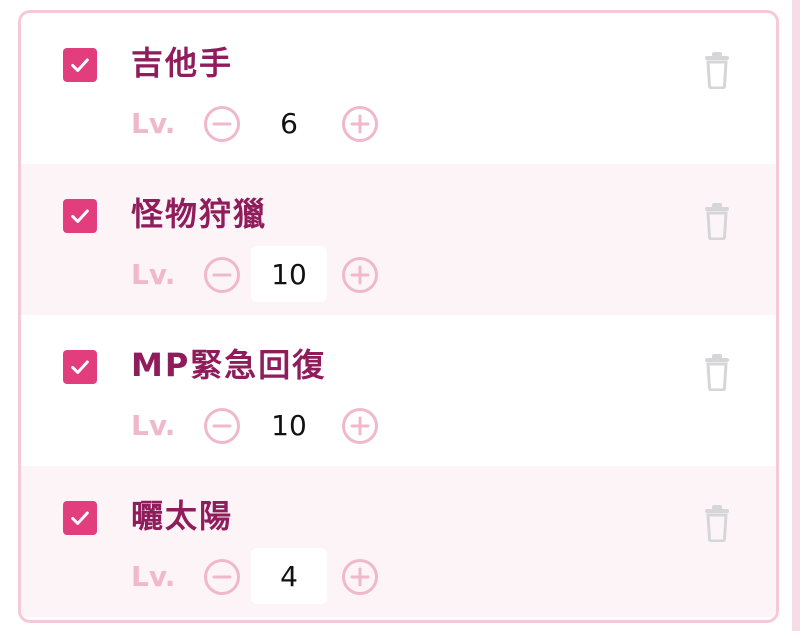 The image size is (800, 631). Describe the element at coordinates (289, 576) in the screenshot. I see `level-value: 4` at that location.